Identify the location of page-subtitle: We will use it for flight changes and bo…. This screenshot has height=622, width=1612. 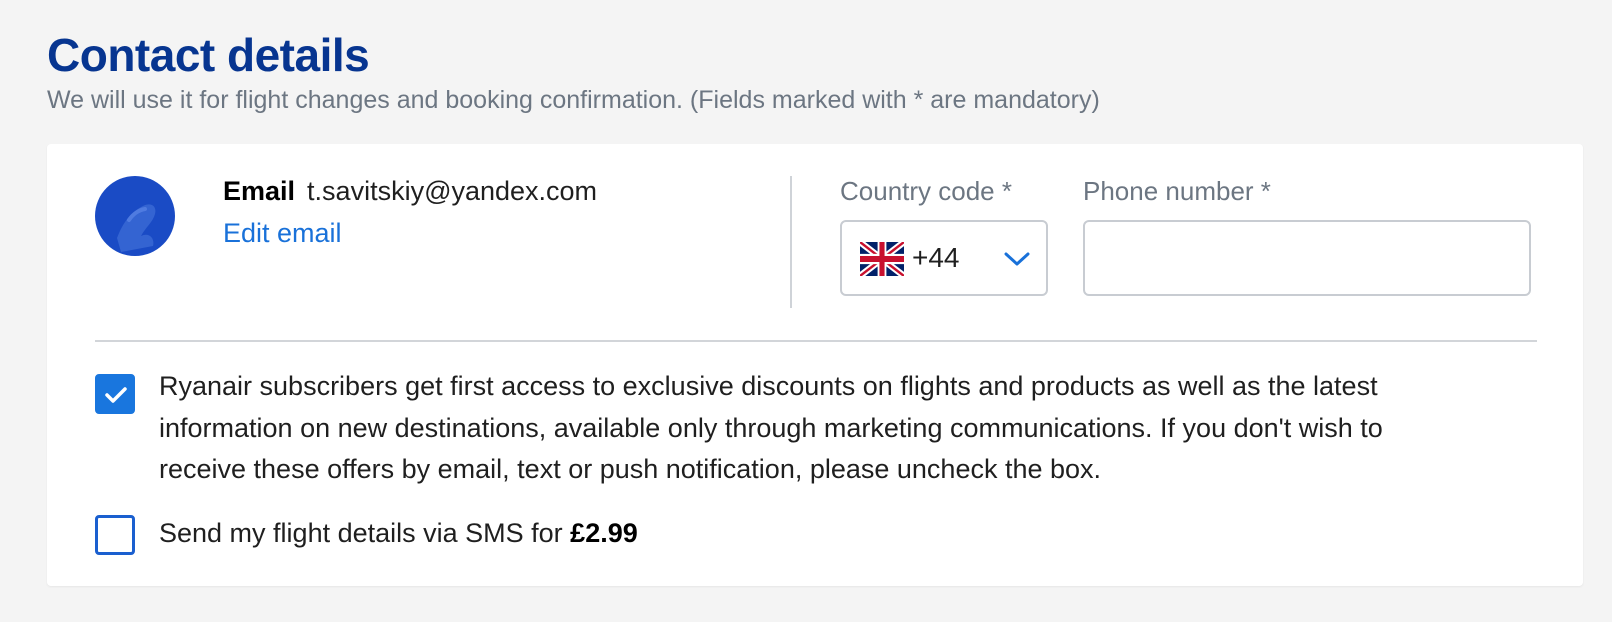
(573, 100).